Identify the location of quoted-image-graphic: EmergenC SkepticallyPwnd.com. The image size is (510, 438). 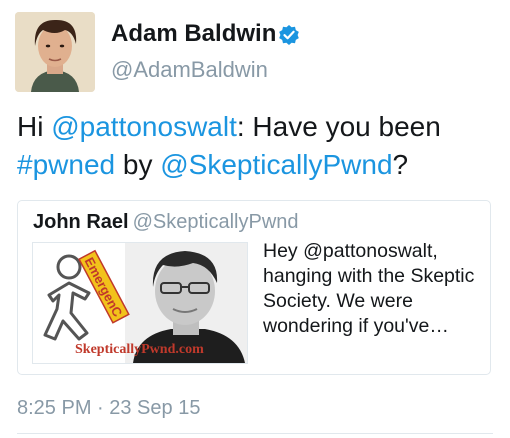
(140, 303).